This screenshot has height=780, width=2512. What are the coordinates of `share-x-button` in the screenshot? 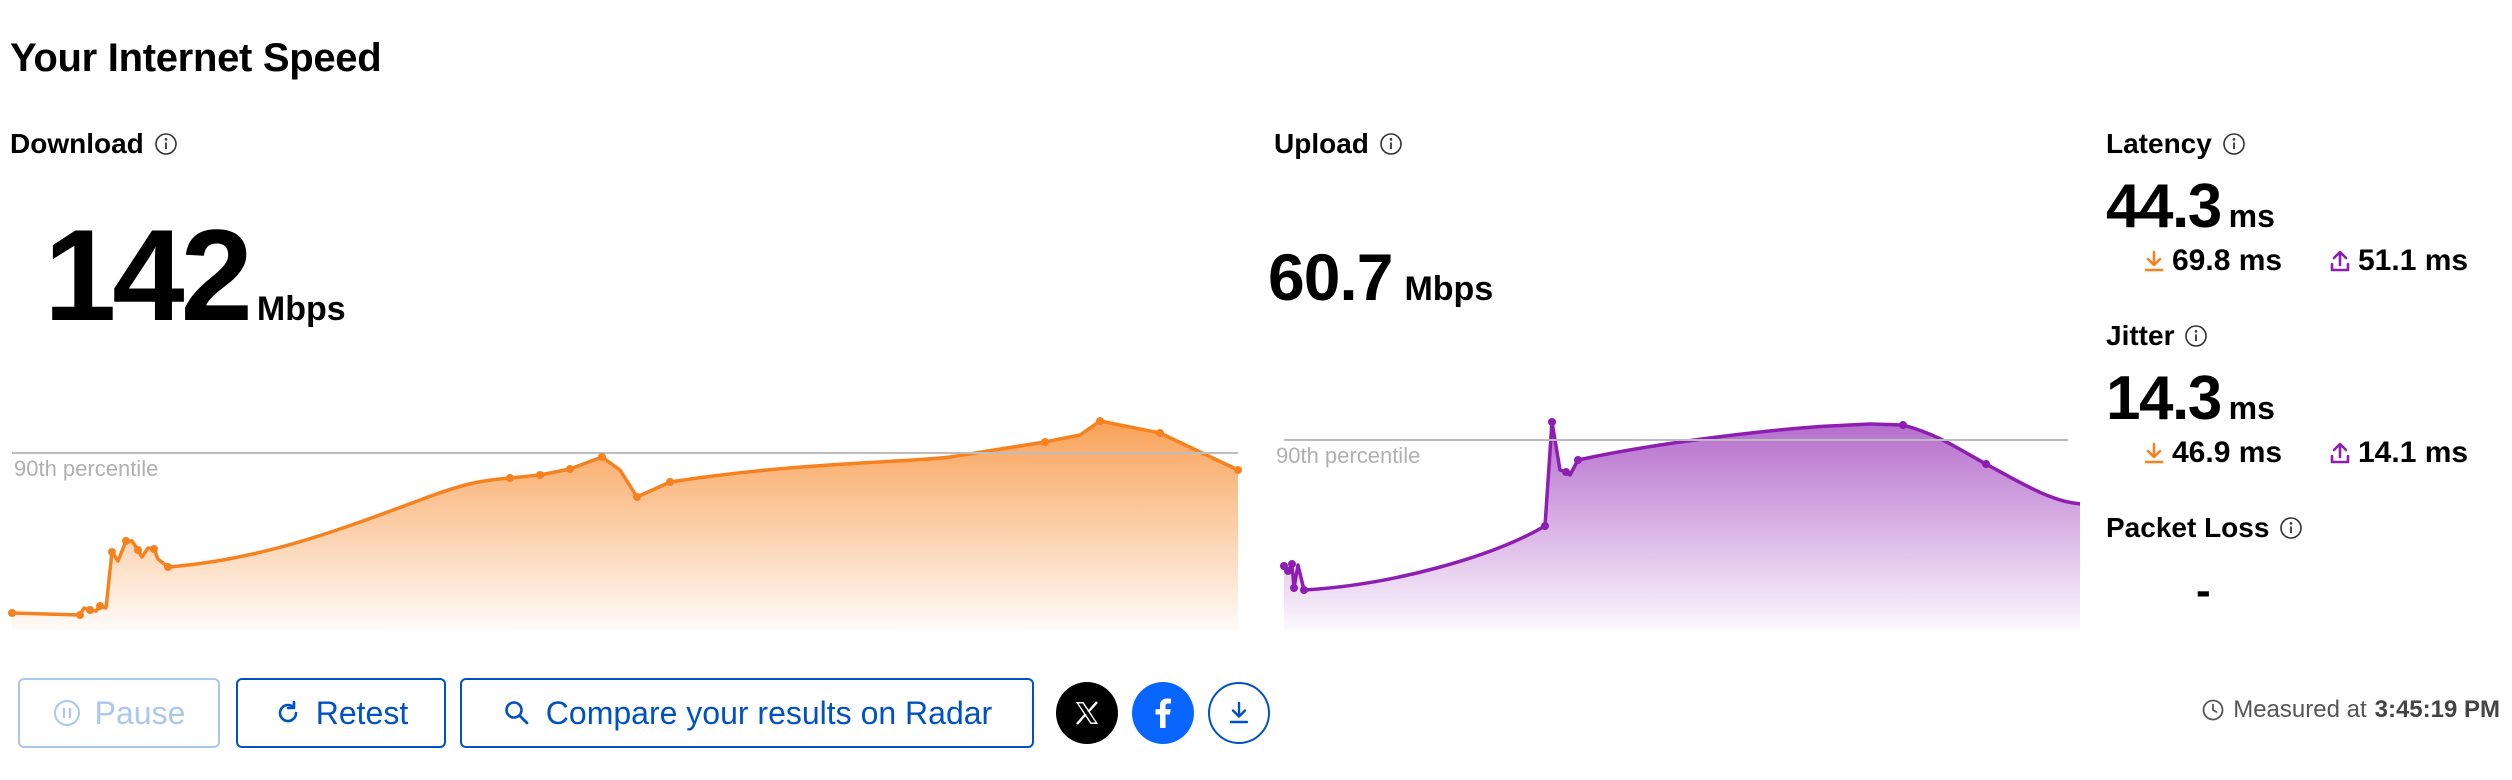 It's located at (1087, 713).